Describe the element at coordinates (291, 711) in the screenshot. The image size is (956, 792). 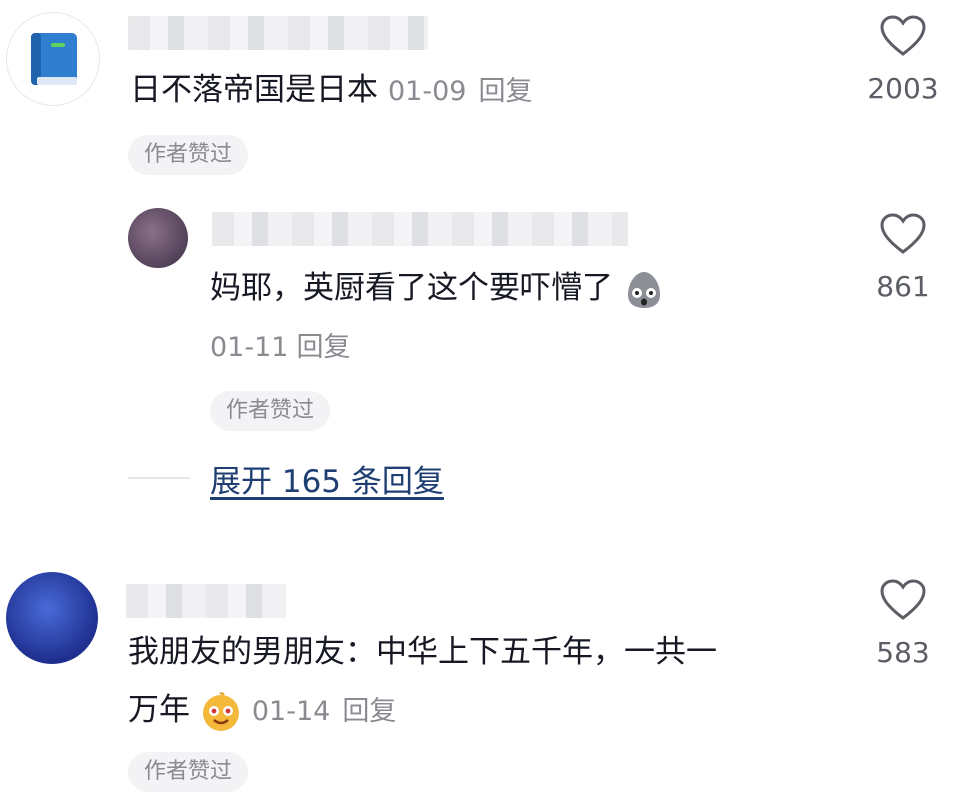
I see `comment-date: 01-14` at that location.